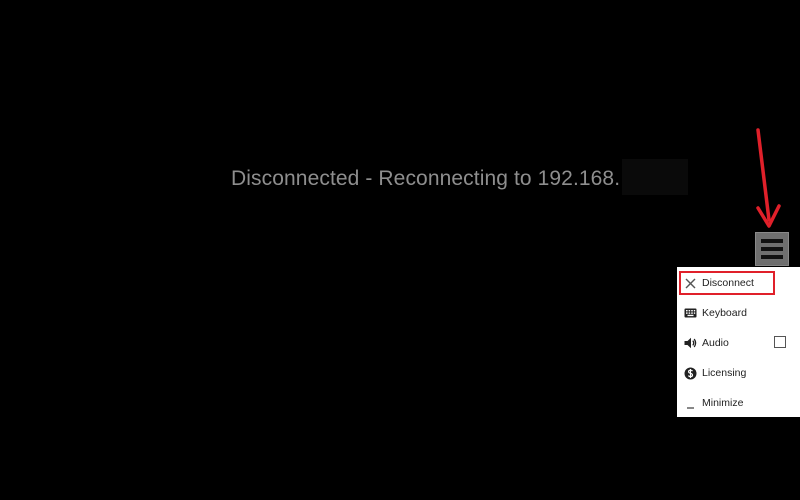 The height and width of the screenshot is (500, 800). What do you see at coordinates (690, 283) in the screenshot?
I see `close-icon` at bounding box center [690, 283].